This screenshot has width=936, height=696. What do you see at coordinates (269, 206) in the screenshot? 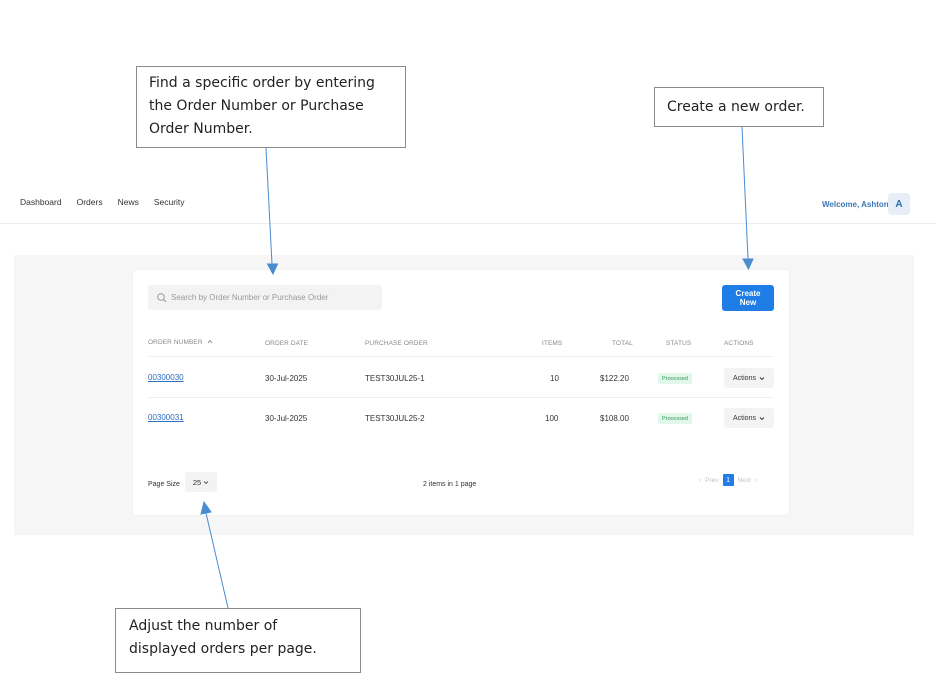
I see `search-arrow` at bounding box center [269, 206].